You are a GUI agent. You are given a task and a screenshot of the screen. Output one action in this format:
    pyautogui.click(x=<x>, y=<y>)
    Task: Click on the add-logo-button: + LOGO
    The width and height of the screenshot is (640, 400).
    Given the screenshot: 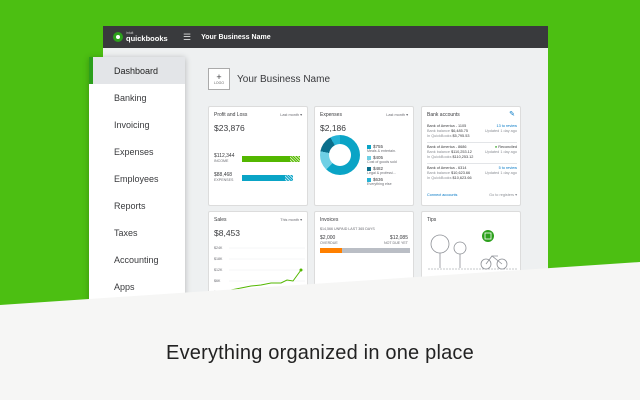 What is the action you would take?
    pyautogui.click(x=219, y=79)
    